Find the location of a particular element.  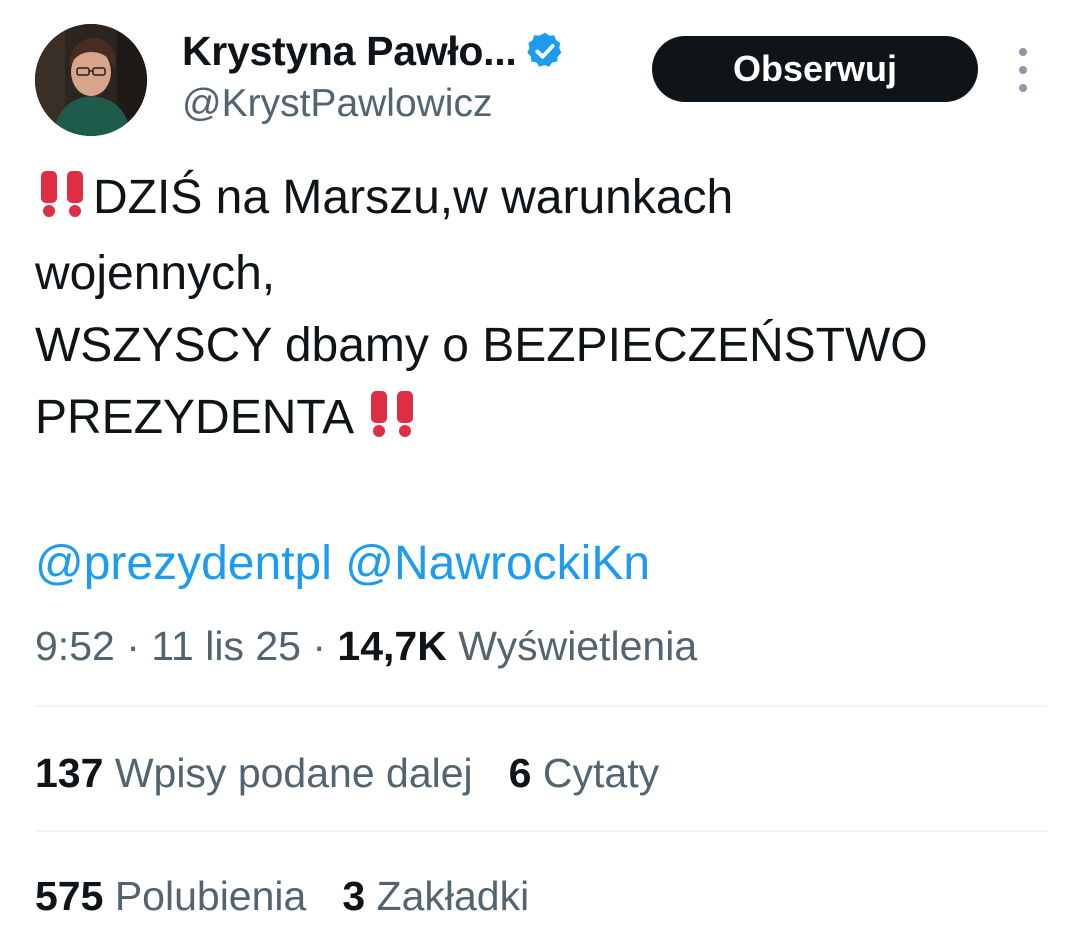

verified-badge-icon is located at coordinates (545, 51).